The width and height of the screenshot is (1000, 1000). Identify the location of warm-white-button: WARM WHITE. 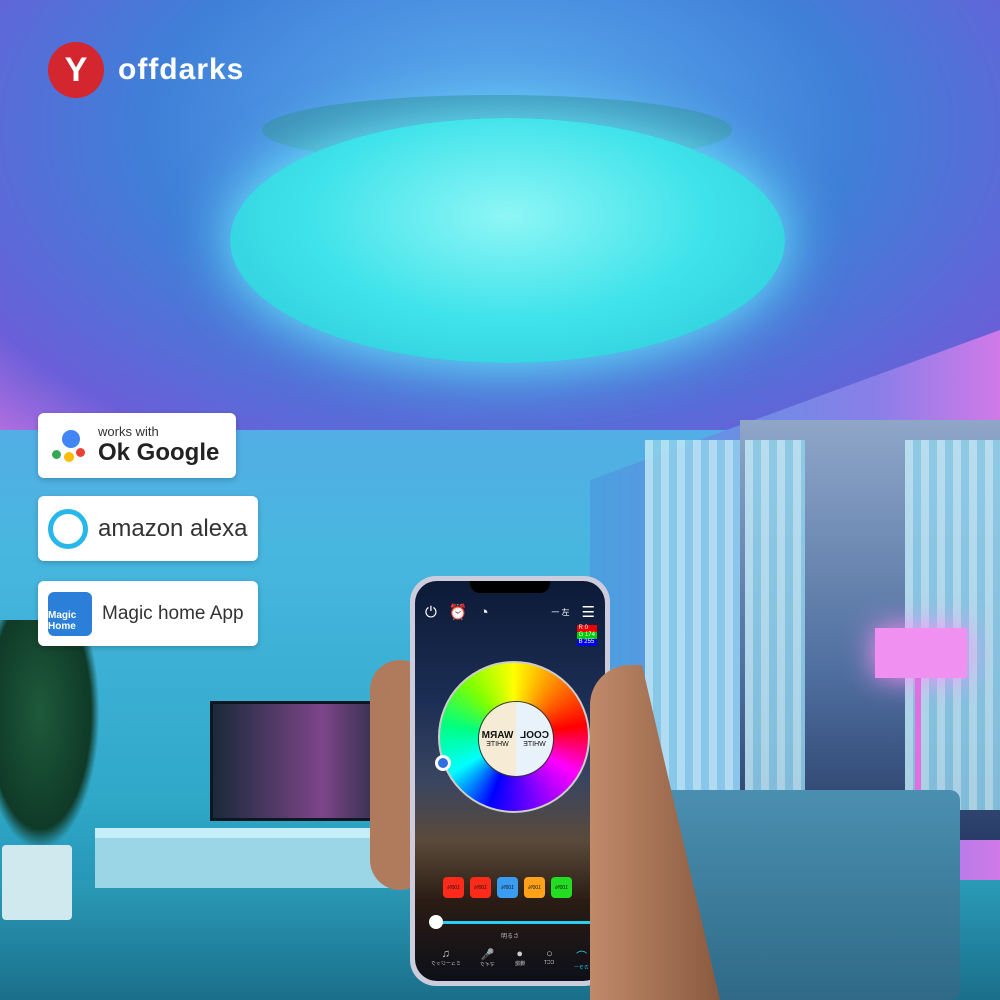
(497, 739).